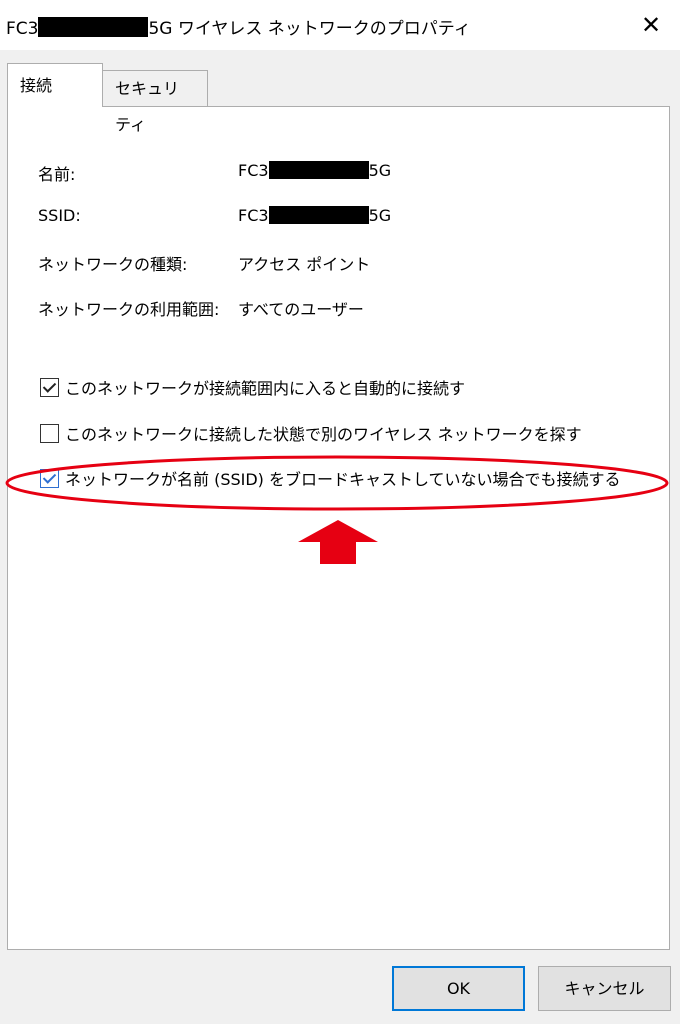 The height and width of the screenshot is (1024, 680). What do you see at coordinates (323, 434) in the screenshot?
I see `look-for-other-label: このネットワークに接続した状態で別のワイヤレス ネットワークを探す` at bounding box center [323, 434].